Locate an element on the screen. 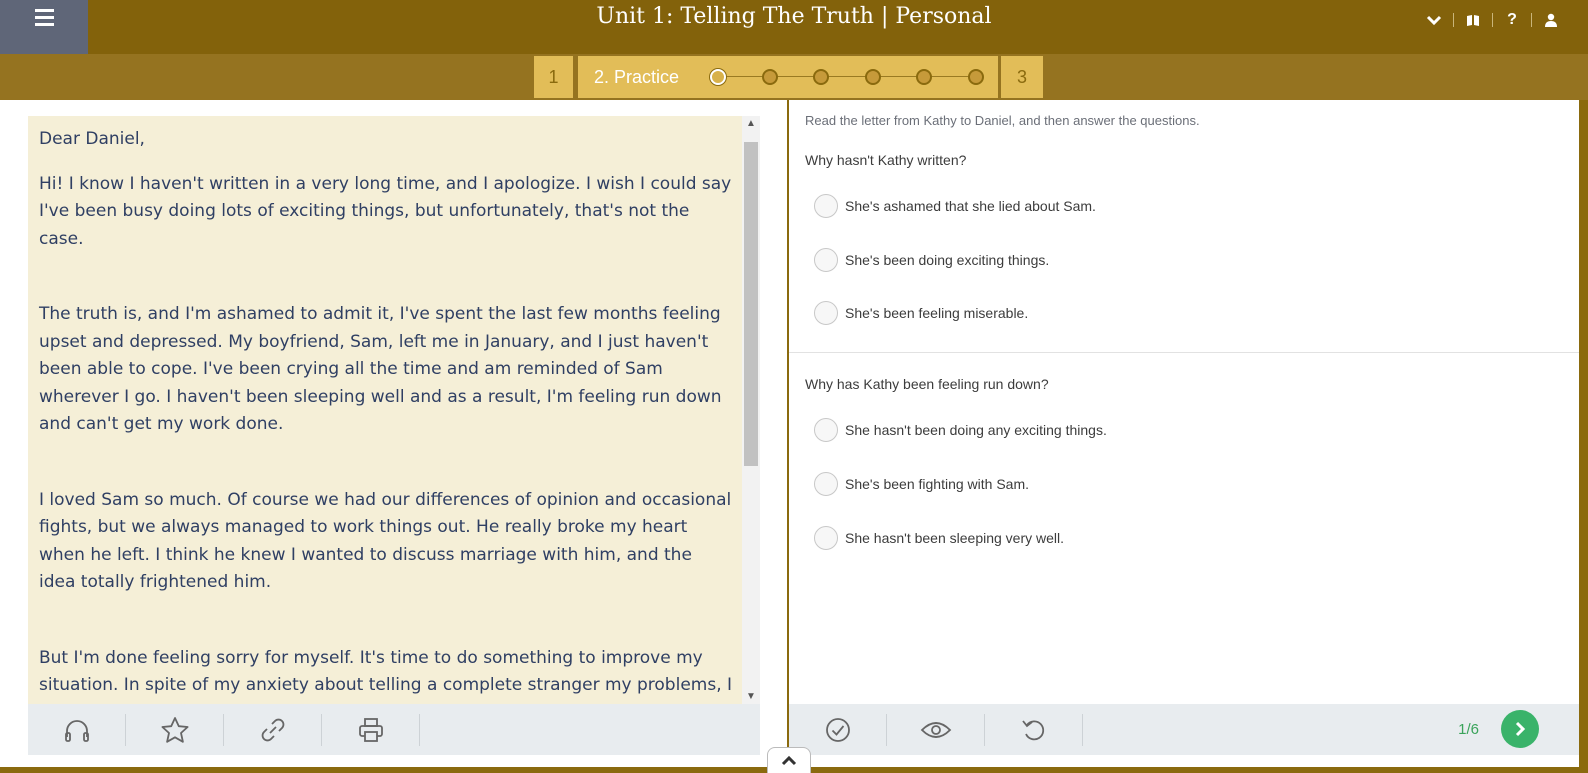  divider is located at coordinates (1184, 352).